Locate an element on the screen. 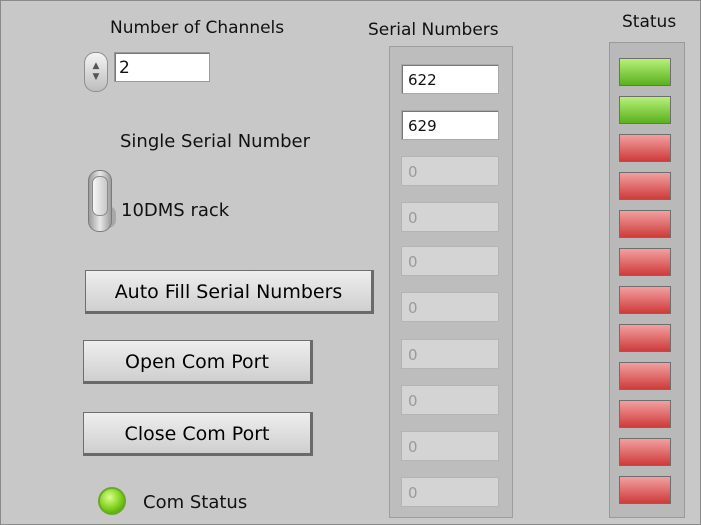  com-status-led is located at coordinates (112, 501).